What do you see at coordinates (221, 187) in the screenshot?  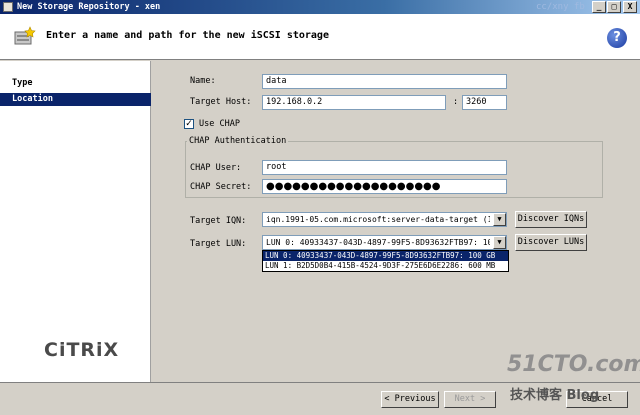 I see `chap-secret-label: CHAP Secret:` at bounding box center [221, 187].